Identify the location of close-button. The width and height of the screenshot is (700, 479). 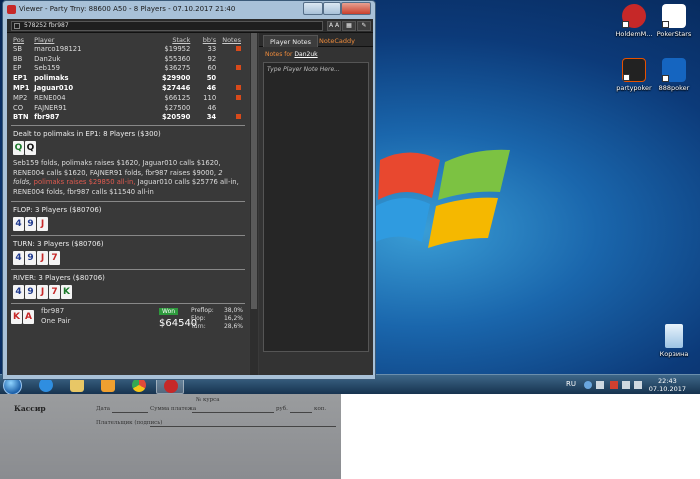
(356, 8).